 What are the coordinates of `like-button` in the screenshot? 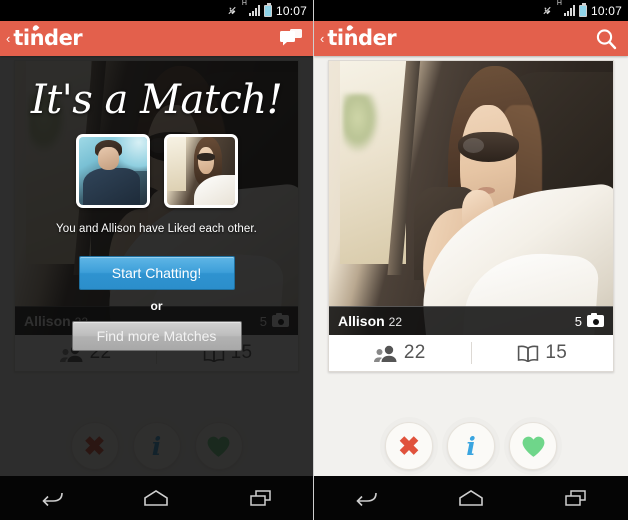 It's located at (533, 446).